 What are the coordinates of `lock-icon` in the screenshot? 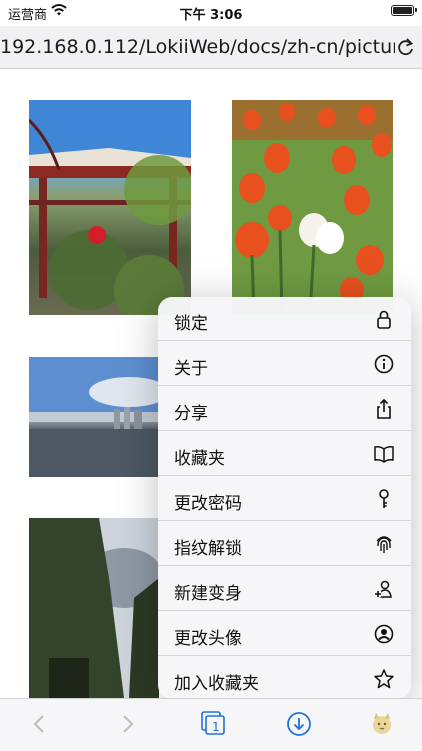 It's located at (384, 319).